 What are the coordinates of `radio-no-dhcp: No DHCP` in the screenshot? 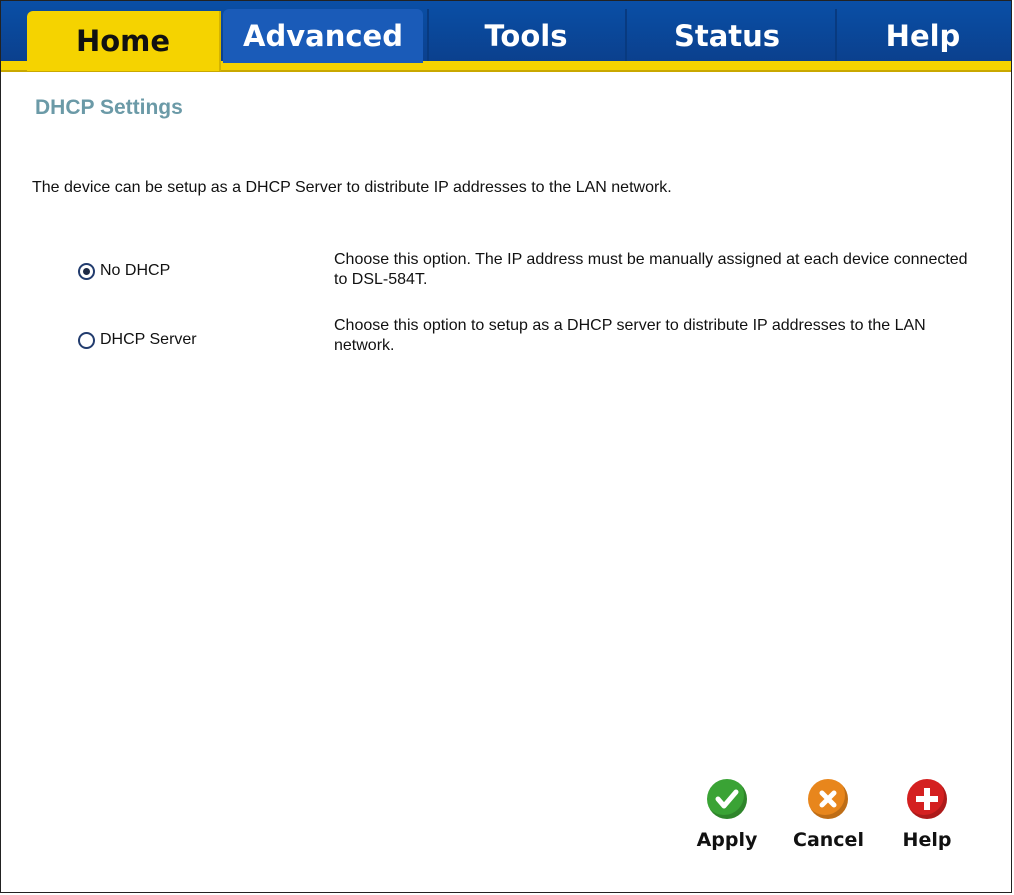 It's located at (124, 271).